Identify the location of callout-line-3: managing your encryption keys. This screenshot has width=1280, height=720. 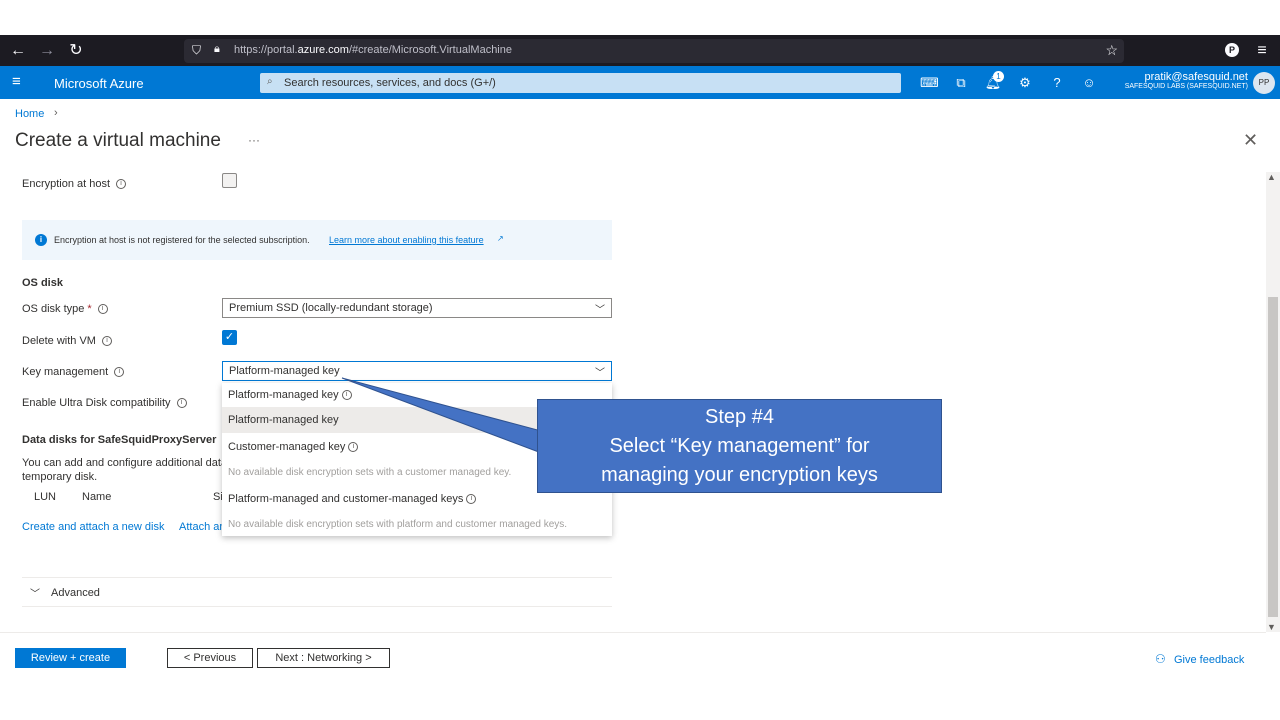
(739, 475).